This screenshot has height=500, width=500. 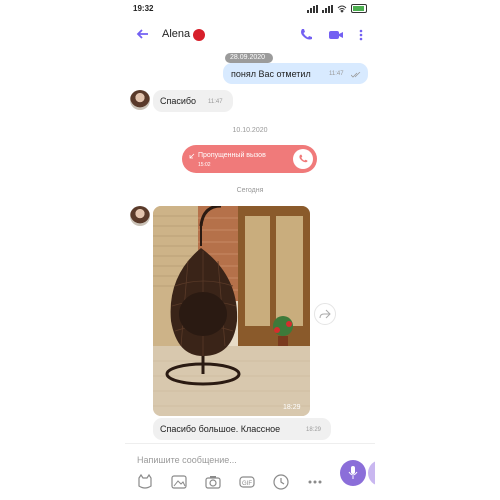 I want to click on message-text: понял Вас отметил, so click(x=271, y=74).